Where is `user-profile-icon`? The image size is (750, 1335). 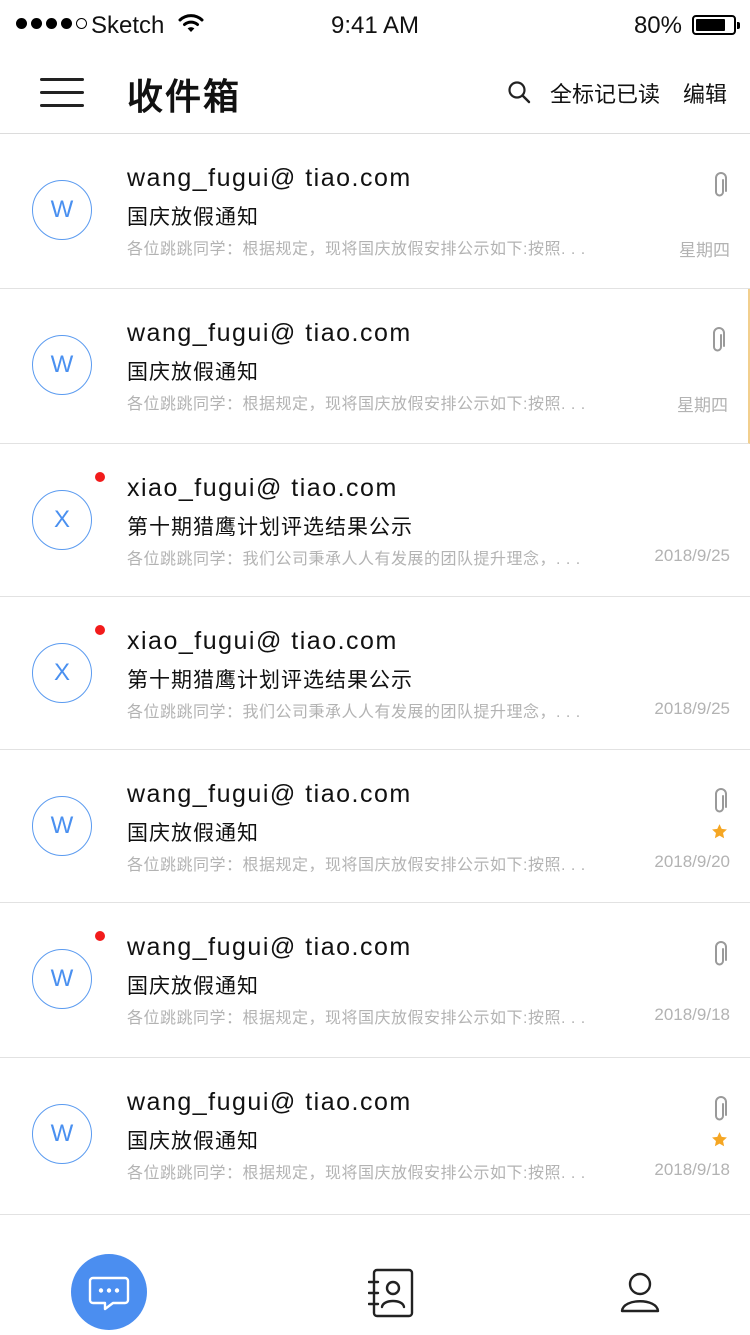
user-profile-icon is located at coordinates (640, 1292).